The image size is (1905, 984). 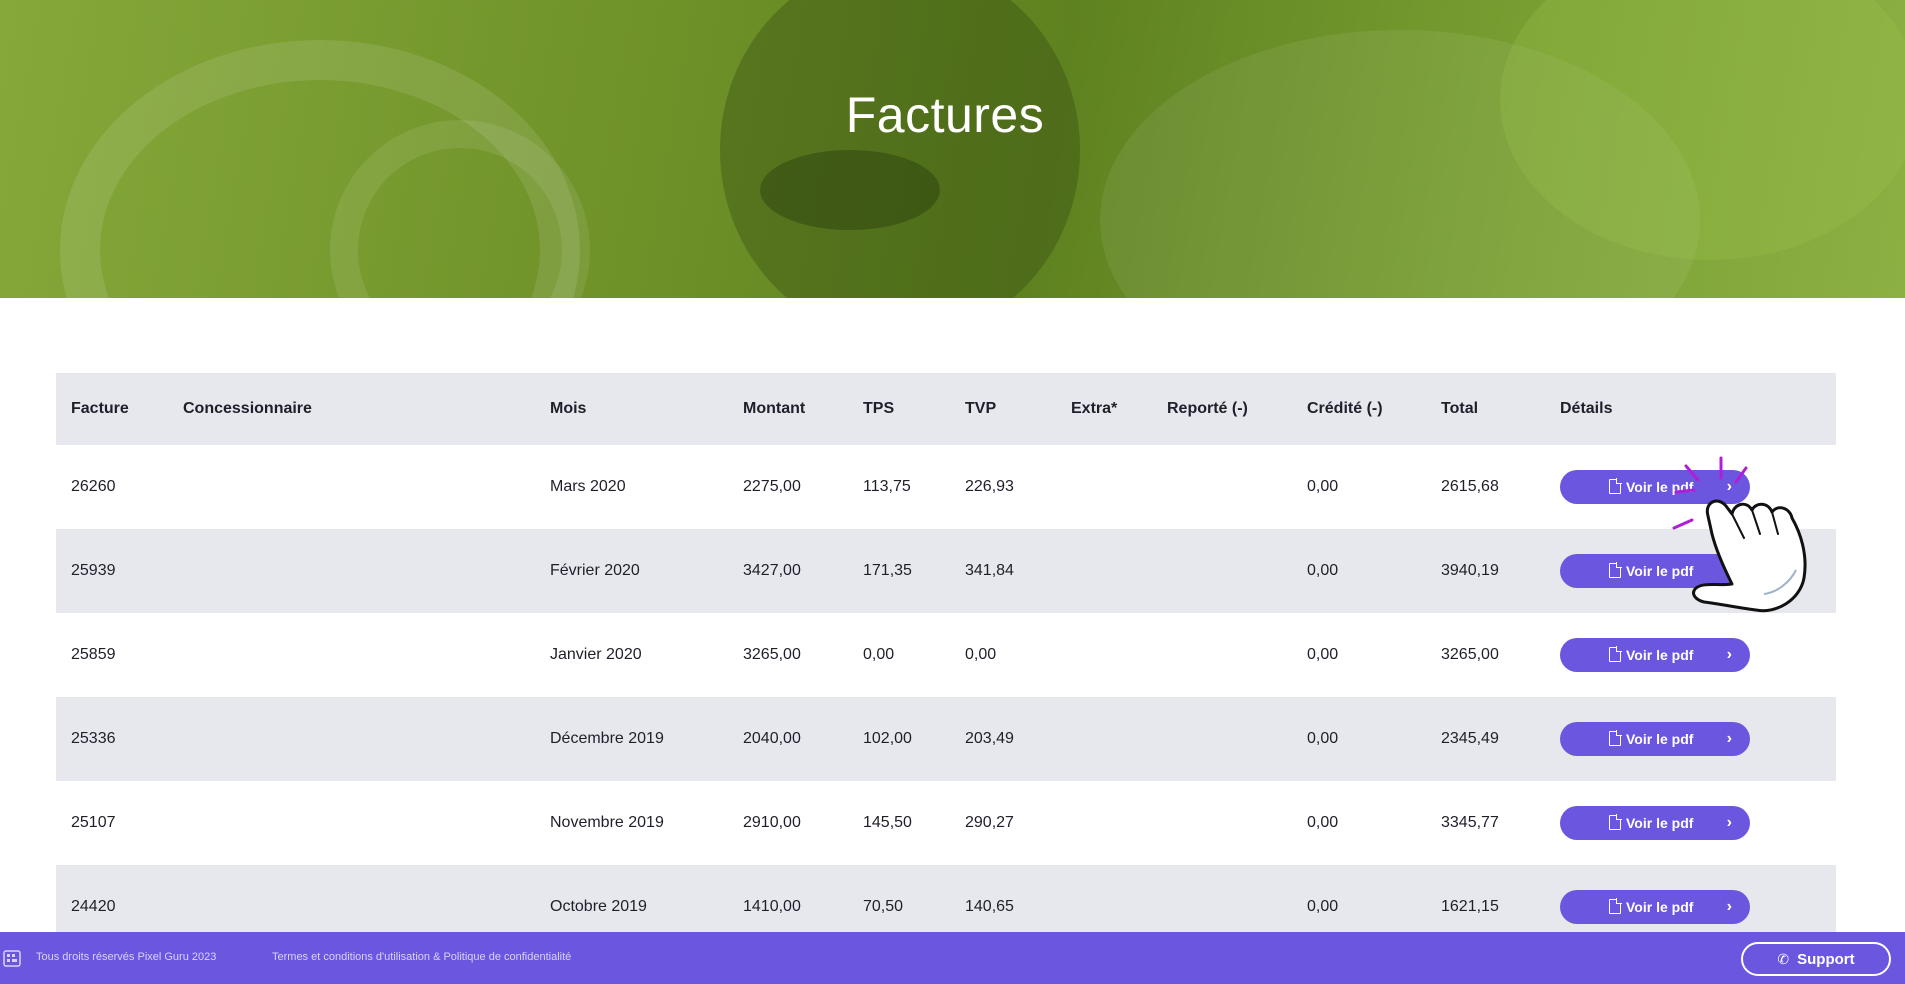 What do you see at coordinates (1470, 738) in the screenshot?
I see `cell-total: 2345,49` at bounding box center [1470, 738].